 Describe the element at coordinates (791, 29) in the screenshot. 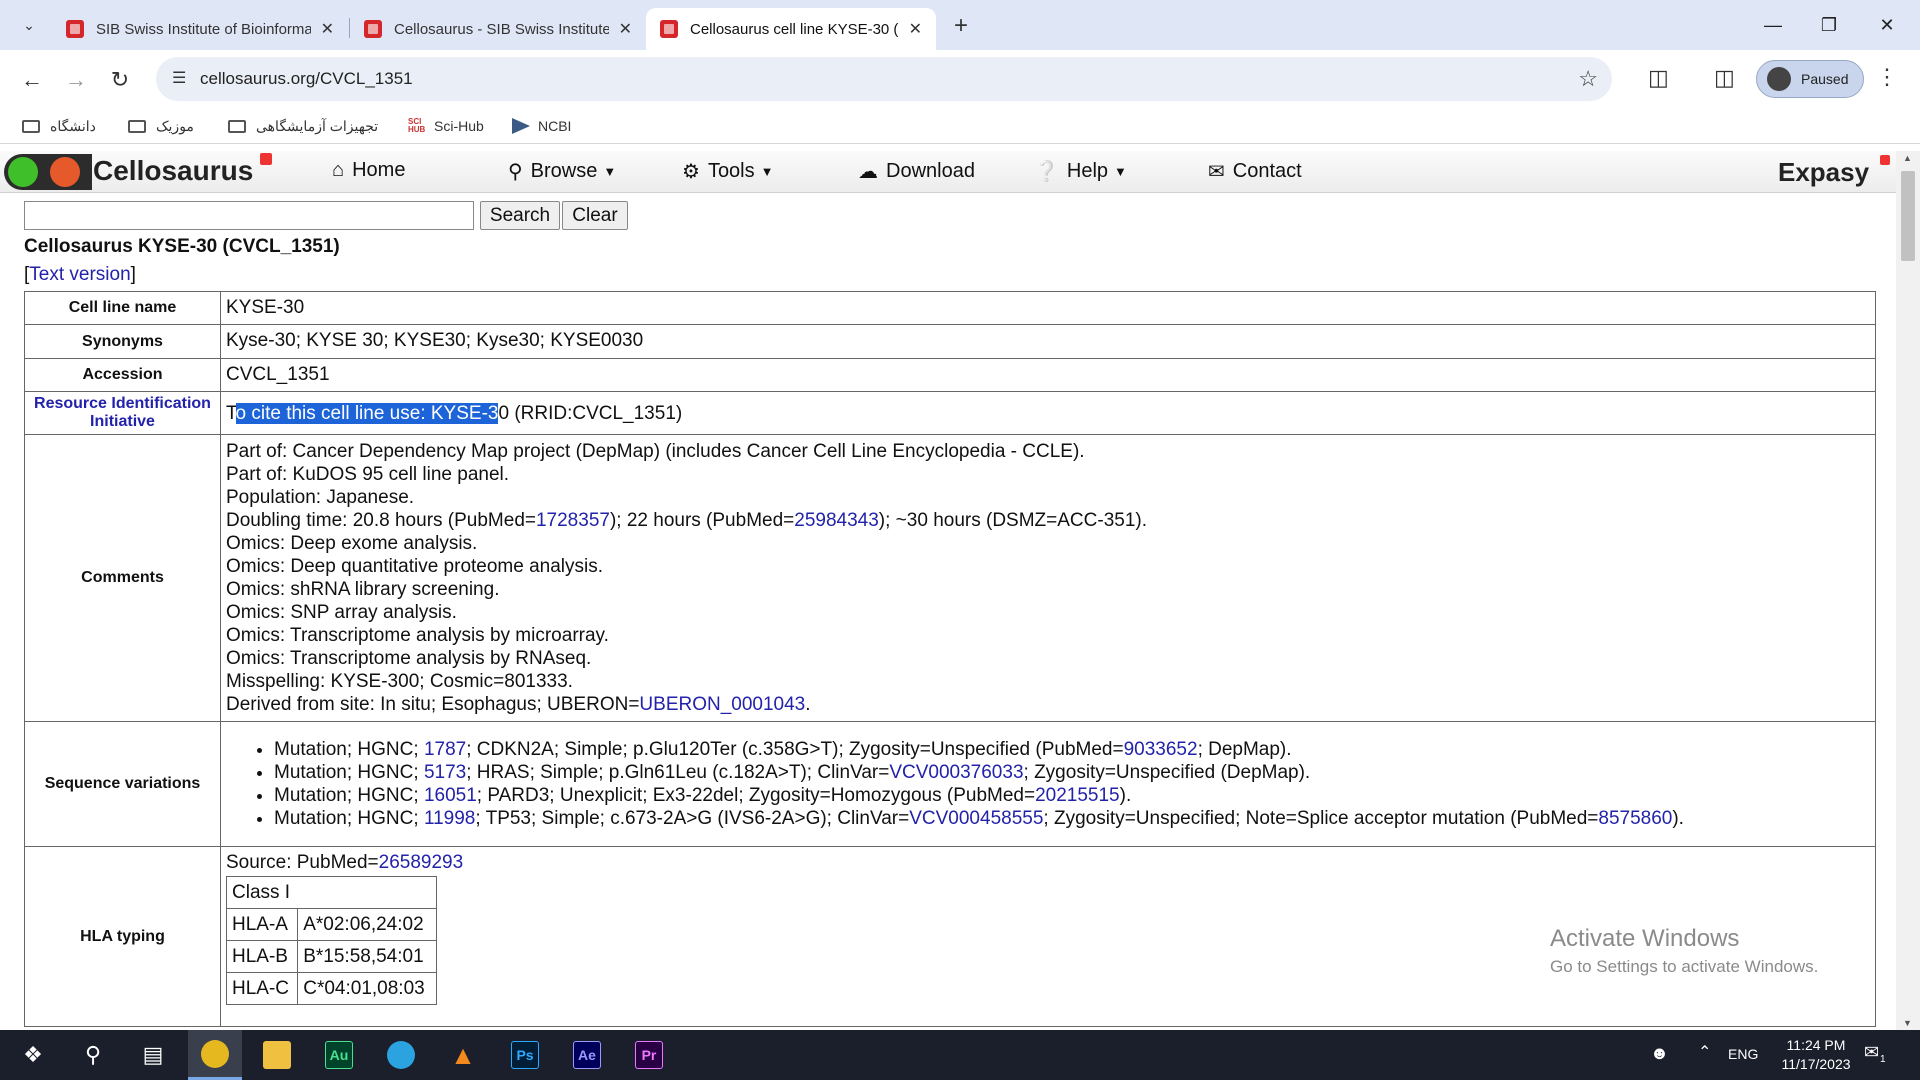

I see `browser-tab-3-active: Cellosaurus cell line KYSE-30 (C ✕` at that location.